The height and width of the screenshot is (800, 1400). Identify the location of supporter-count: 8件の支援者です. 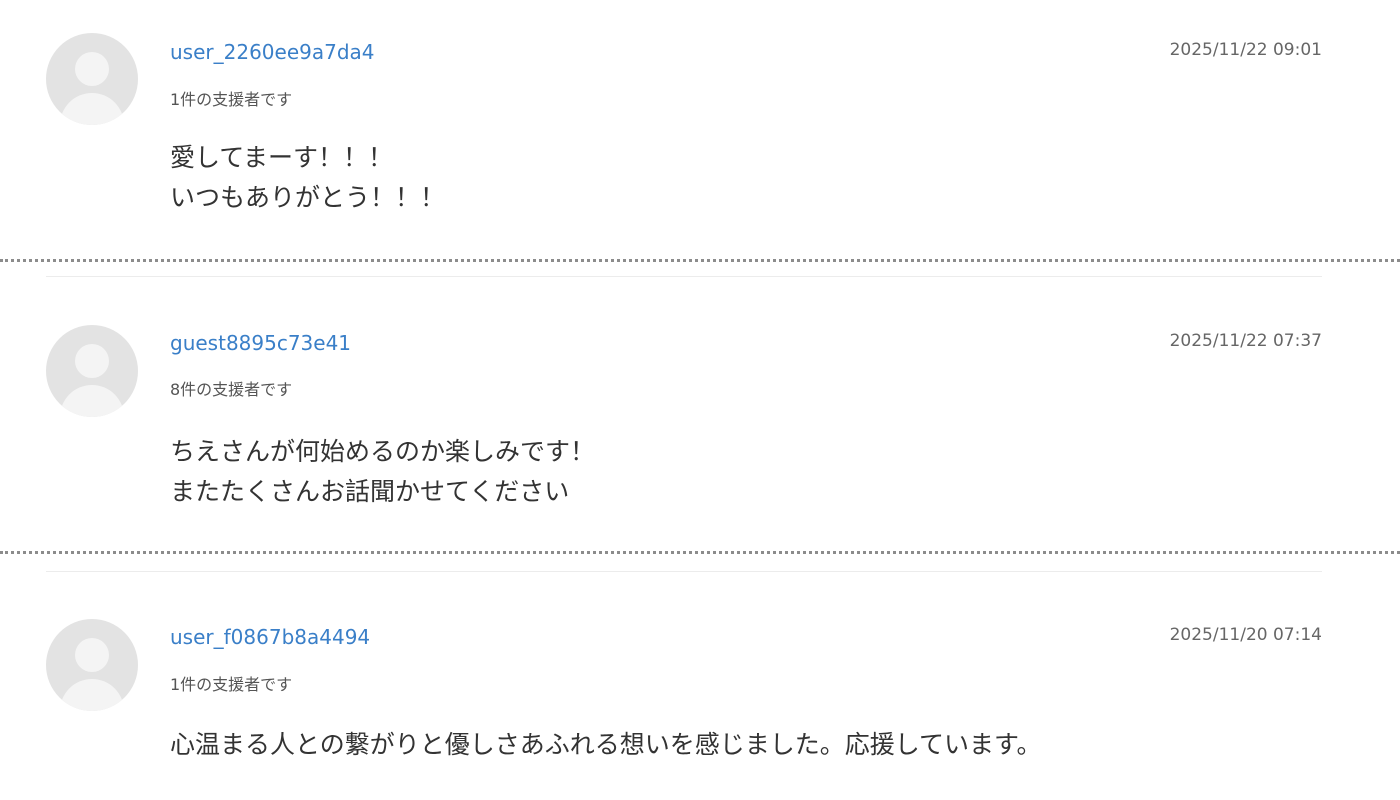
(231, 389).